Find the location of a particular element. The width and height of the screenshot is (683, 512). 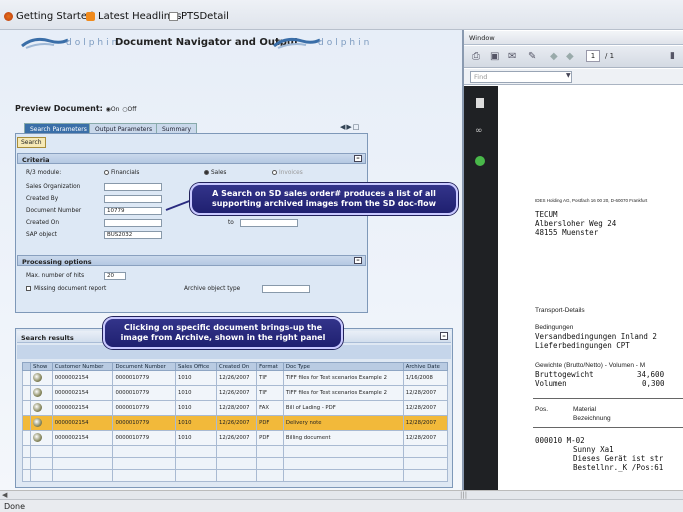

pdf-material: Material is located at coordinates (585, 409).